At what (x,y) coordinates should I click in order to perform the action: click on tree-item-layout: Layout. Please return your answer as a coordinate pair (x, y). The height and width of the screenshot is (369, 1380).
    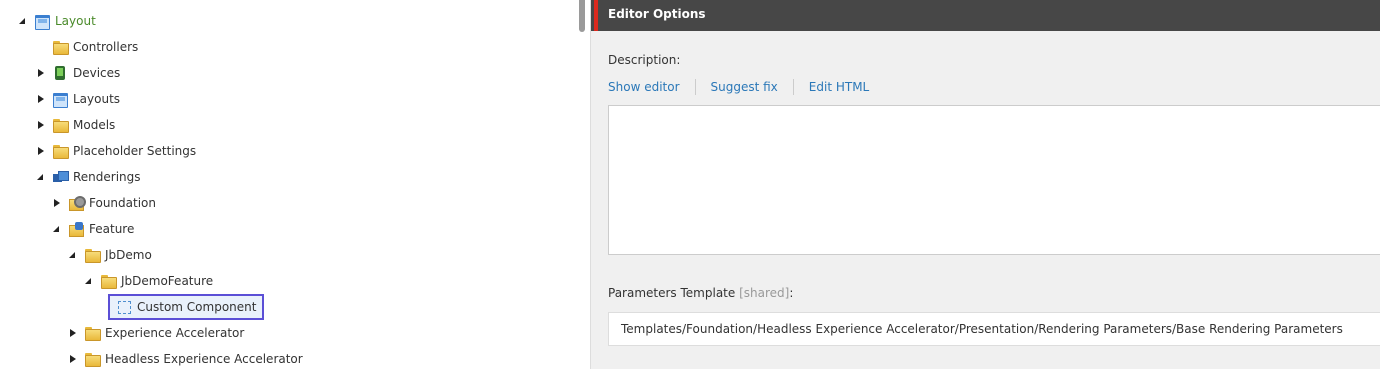
    Looking at the image, I should click on (57, 21).